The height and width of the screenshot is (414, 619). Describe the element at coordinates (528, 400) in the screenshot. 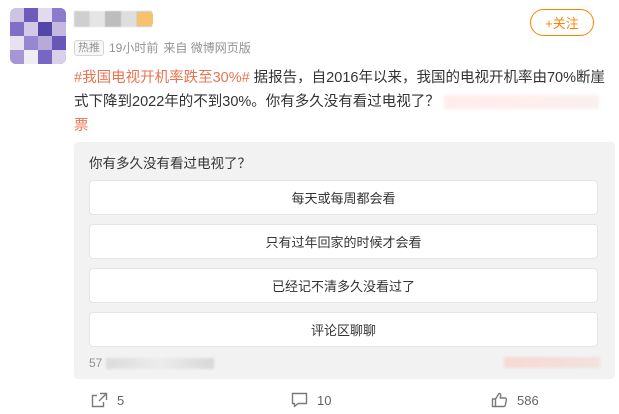

I see `like-count: 586` at that location.